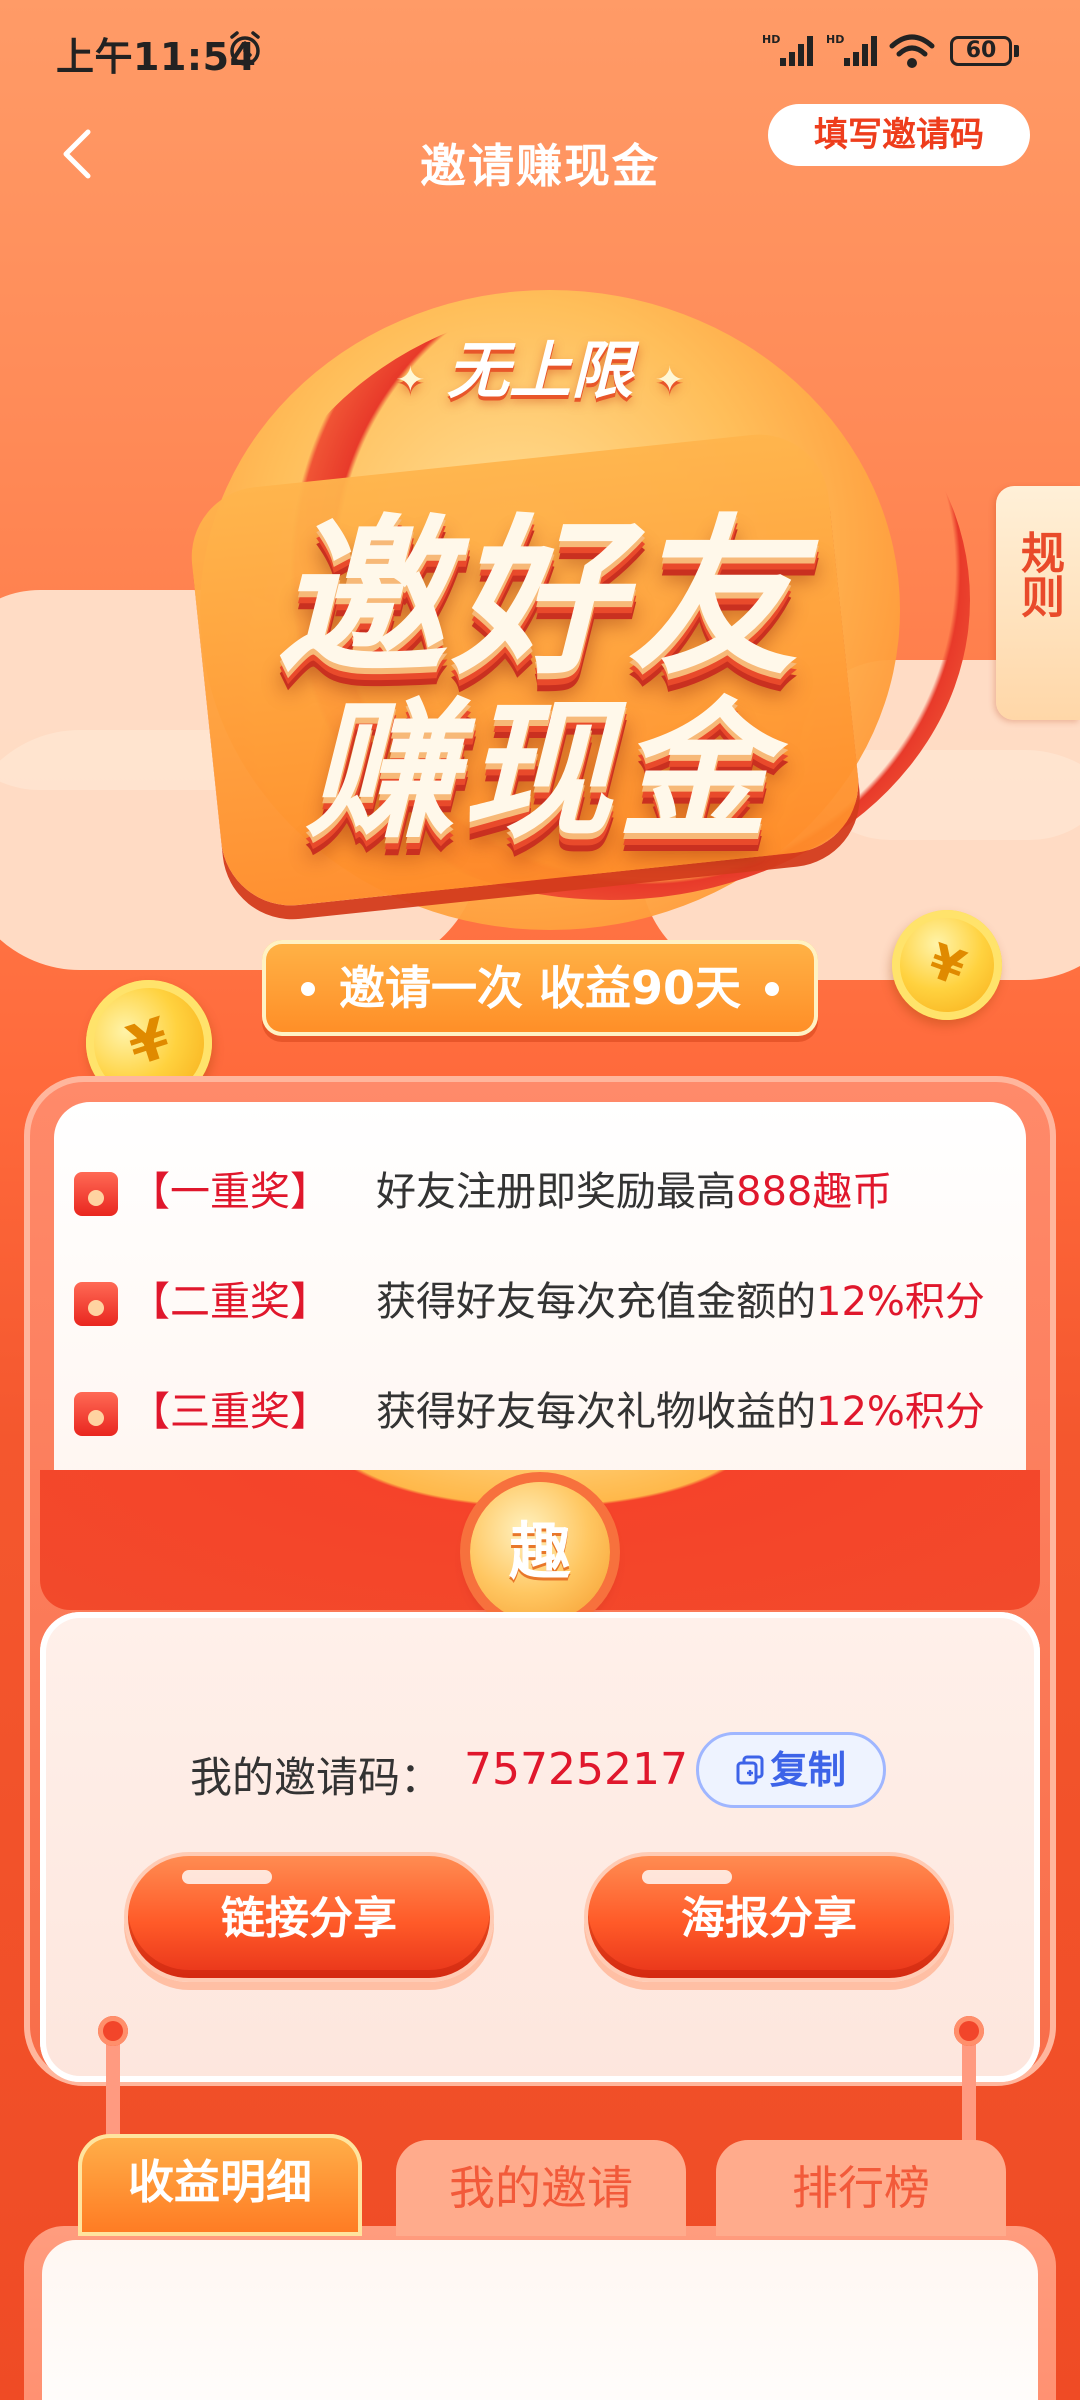 The image size is (1080, 2400). Describe the element at coordinates (220, 2185) in the screenshot. I see `tab-earnings-detail: 收益明细` at that location.